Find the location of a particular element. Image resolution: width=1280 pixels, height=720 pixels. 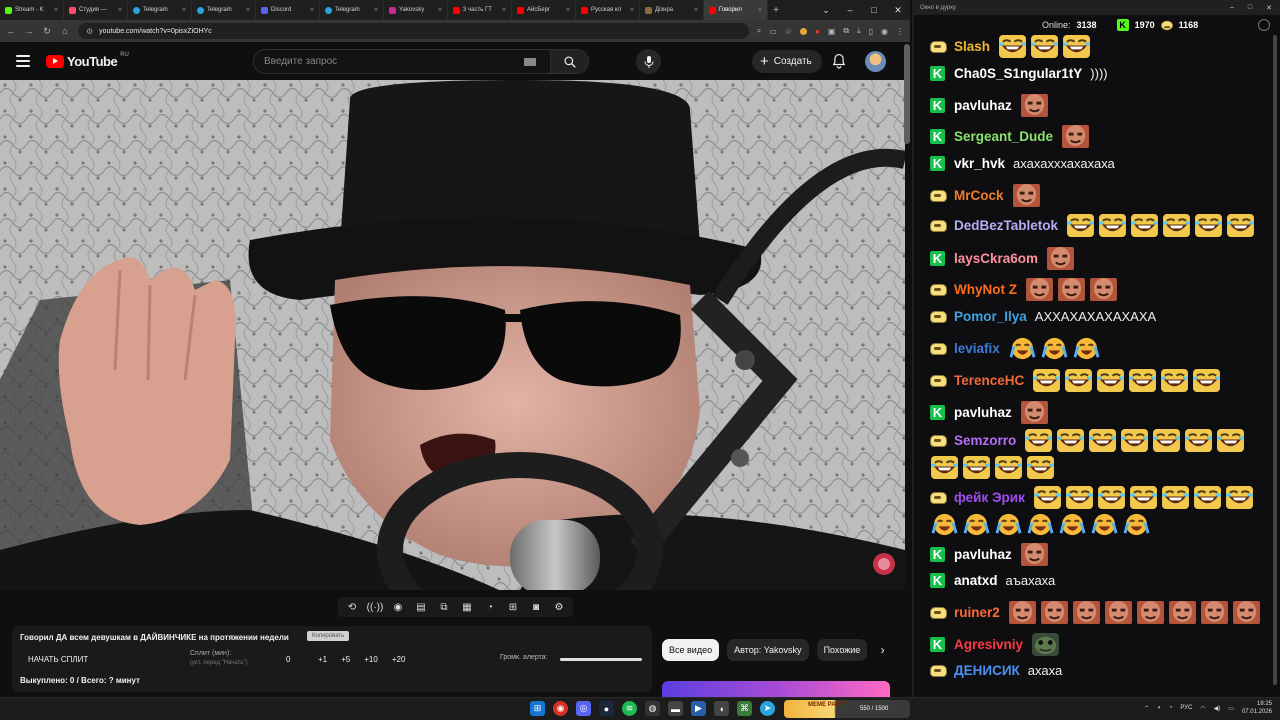

alert-volume-slider is located at coordinates (601, 659).